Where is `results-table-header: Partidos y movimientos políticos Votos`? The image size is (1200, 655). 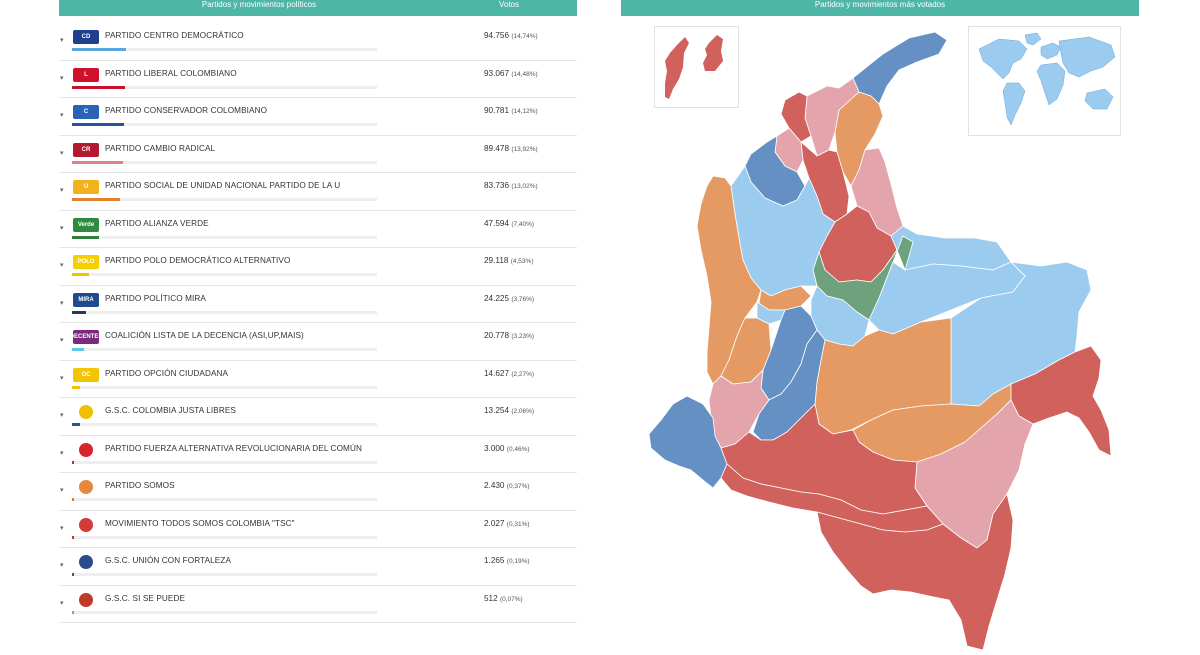
results-table-header: Partidos y movimientos políticos Votos is located at coordinates (318, 8).